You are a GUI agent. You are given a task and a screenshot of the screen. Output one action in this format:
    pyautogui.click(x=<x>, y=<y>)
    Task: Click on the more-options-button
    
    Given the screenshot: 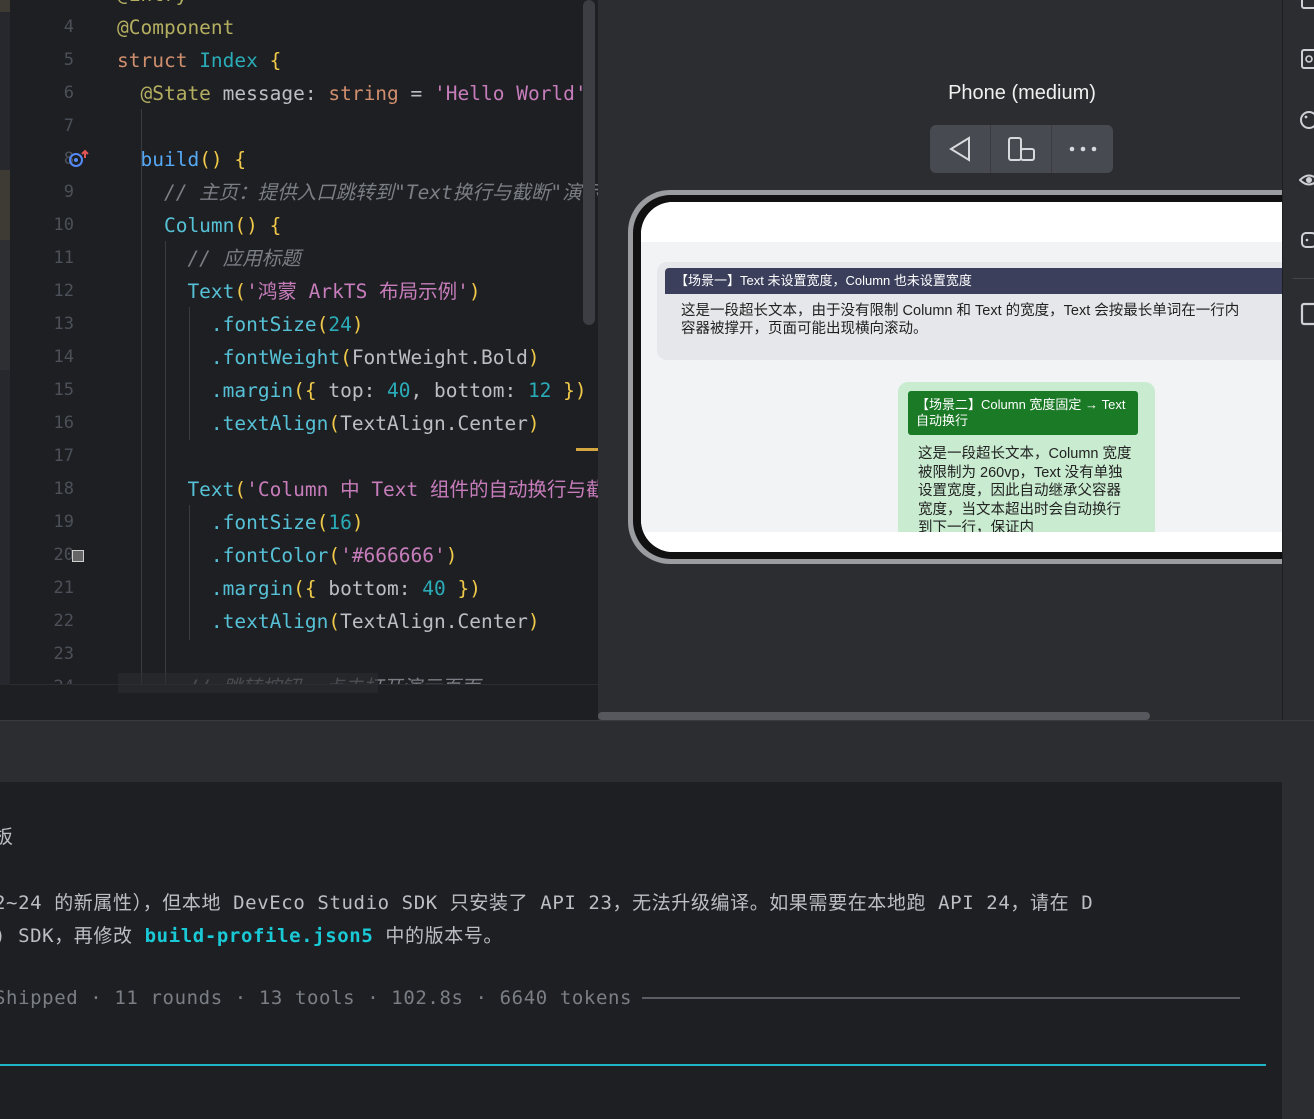 What is the action you would take?
    pyautogui.click(x=1082, y=149)
    